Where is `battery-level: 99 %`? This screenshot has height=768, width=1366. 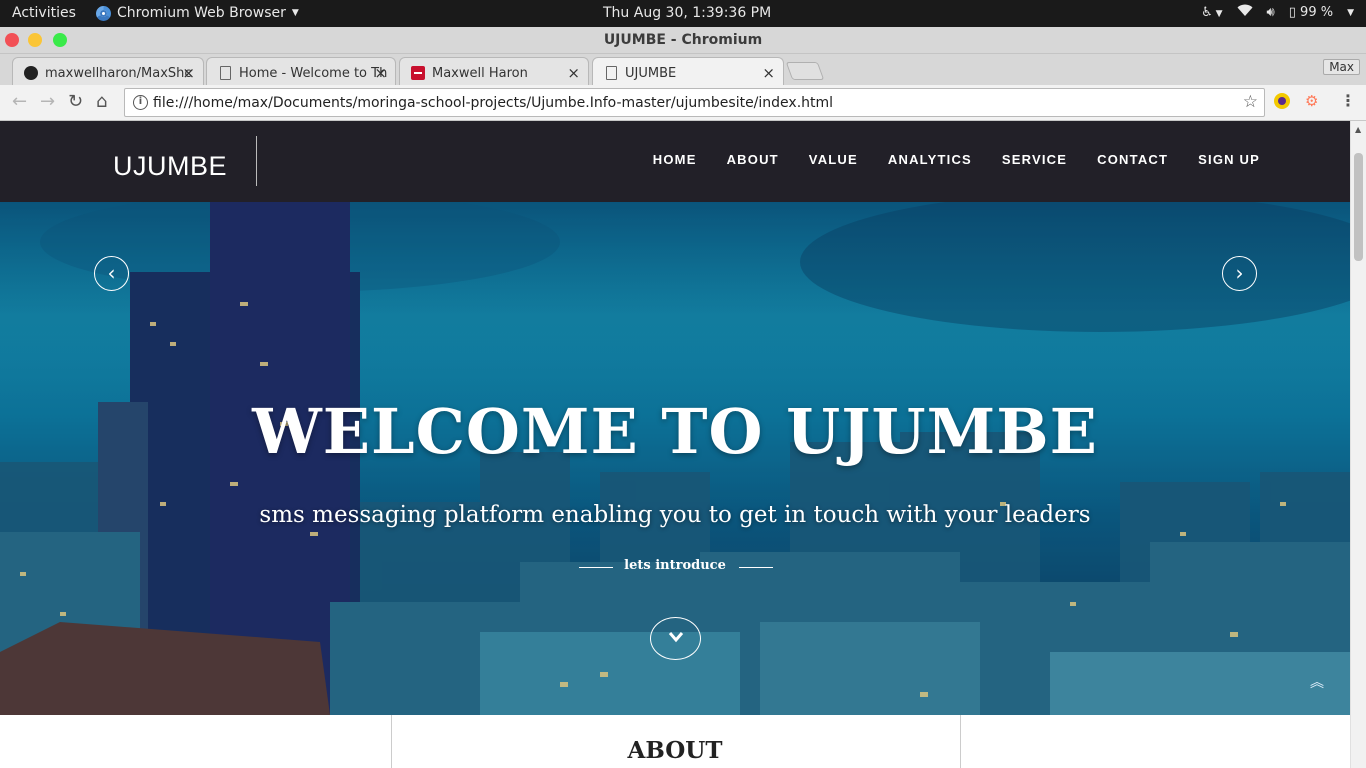
battery-level: 99 % is located at coordinates (1317, 12).